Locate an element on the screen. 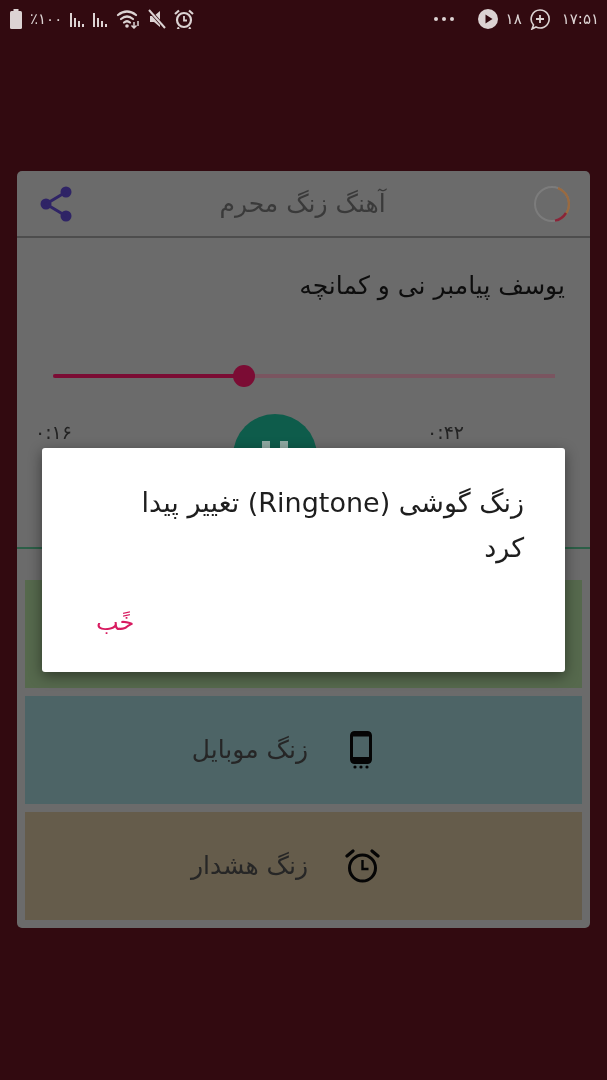  notification-count: ۱۸ is located at coordinates (513, 19).